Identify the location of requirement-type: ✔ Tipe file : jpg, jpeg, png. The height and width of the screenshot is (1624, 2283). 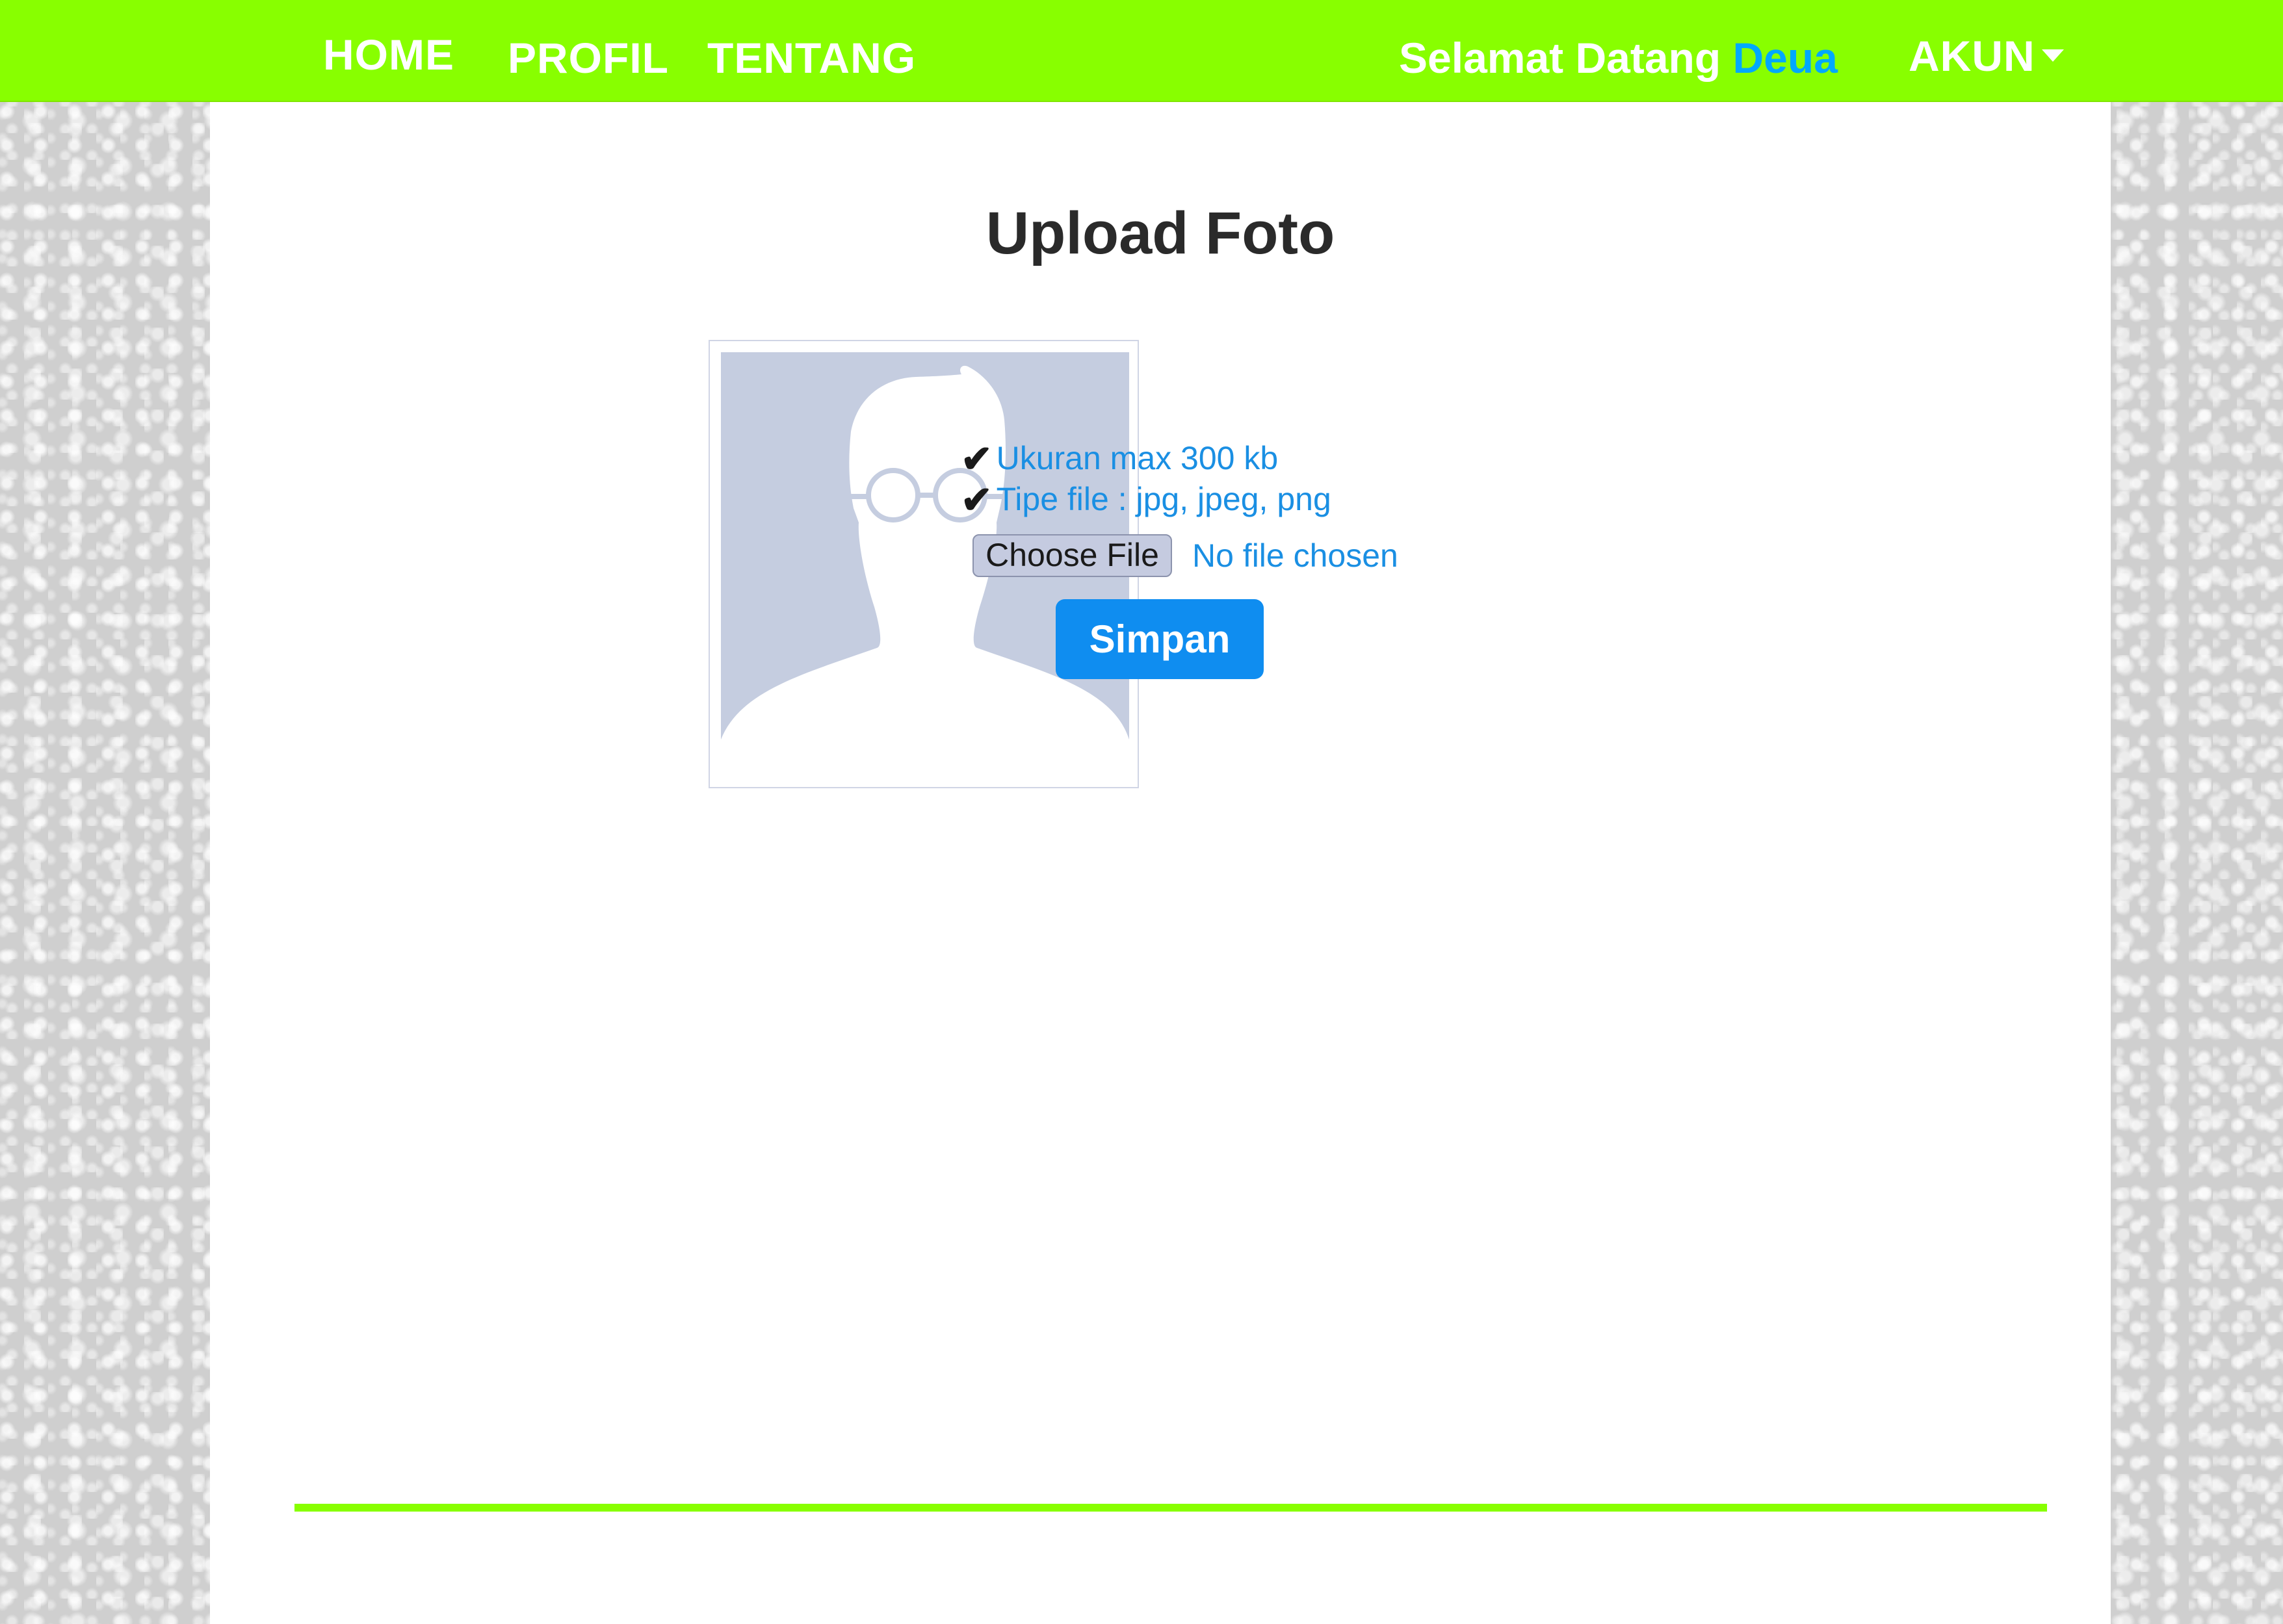
(1146, 498).